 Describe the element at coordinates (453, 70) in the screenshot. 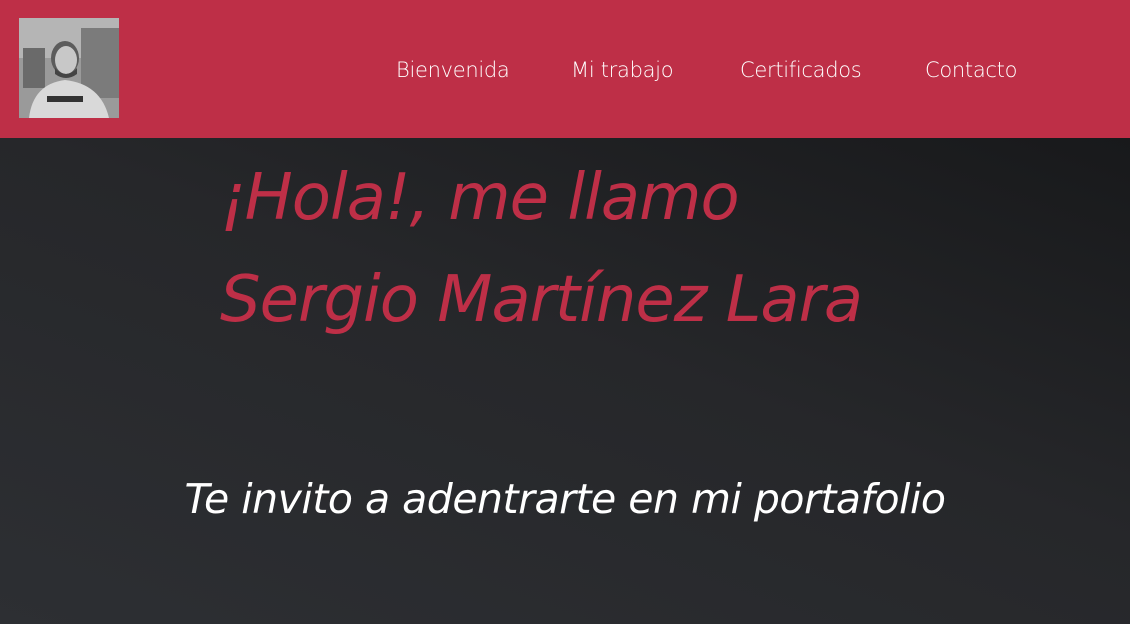

I see `nav-link-bienvenida: Bienvenida` at that location.